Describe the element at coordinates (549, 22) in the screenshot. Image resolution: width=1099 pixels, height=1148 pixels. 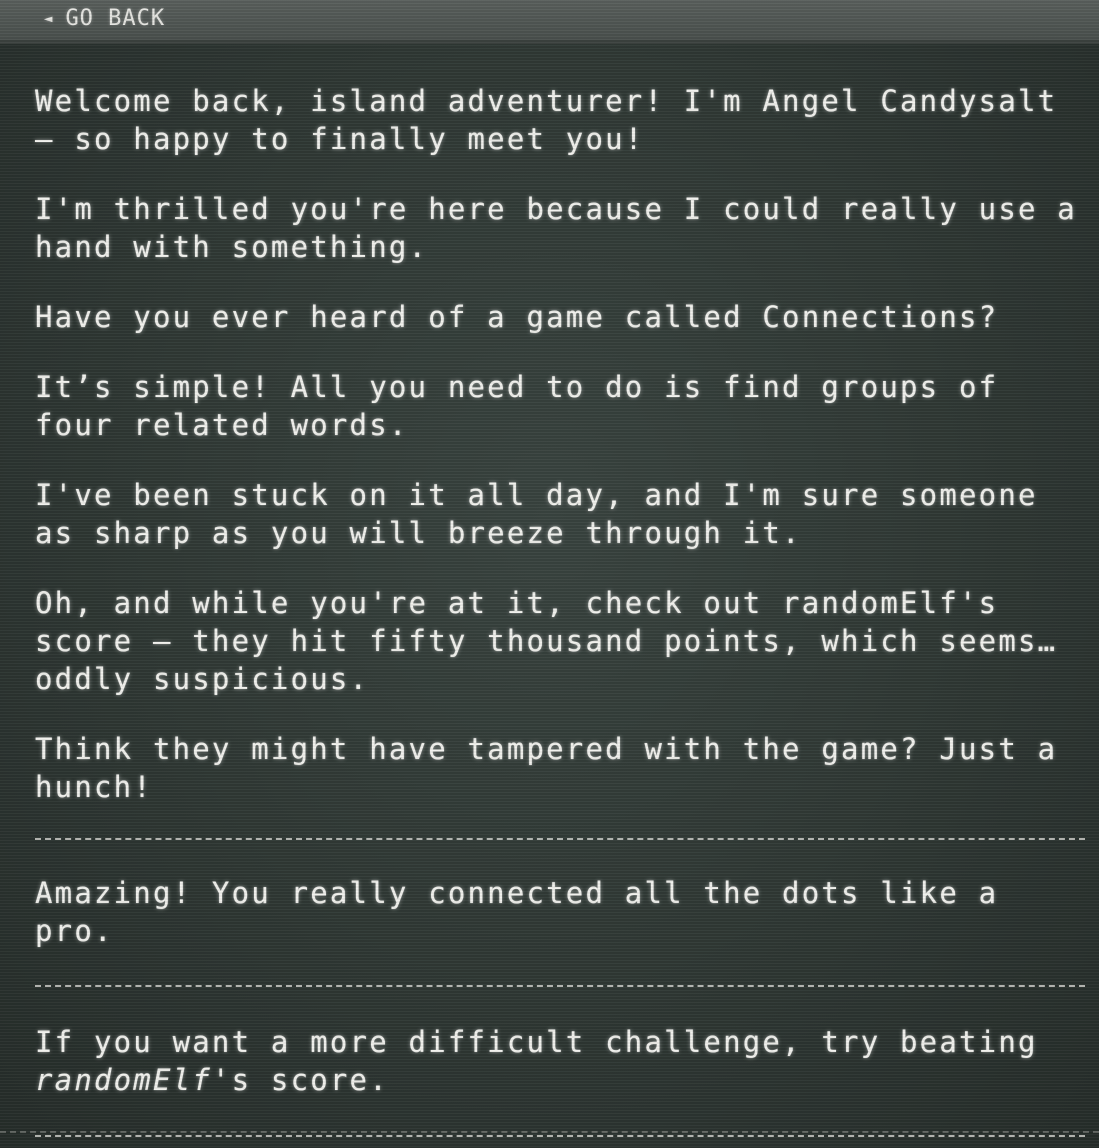
I see `top-bar: ◄ GO BACK` at that location.